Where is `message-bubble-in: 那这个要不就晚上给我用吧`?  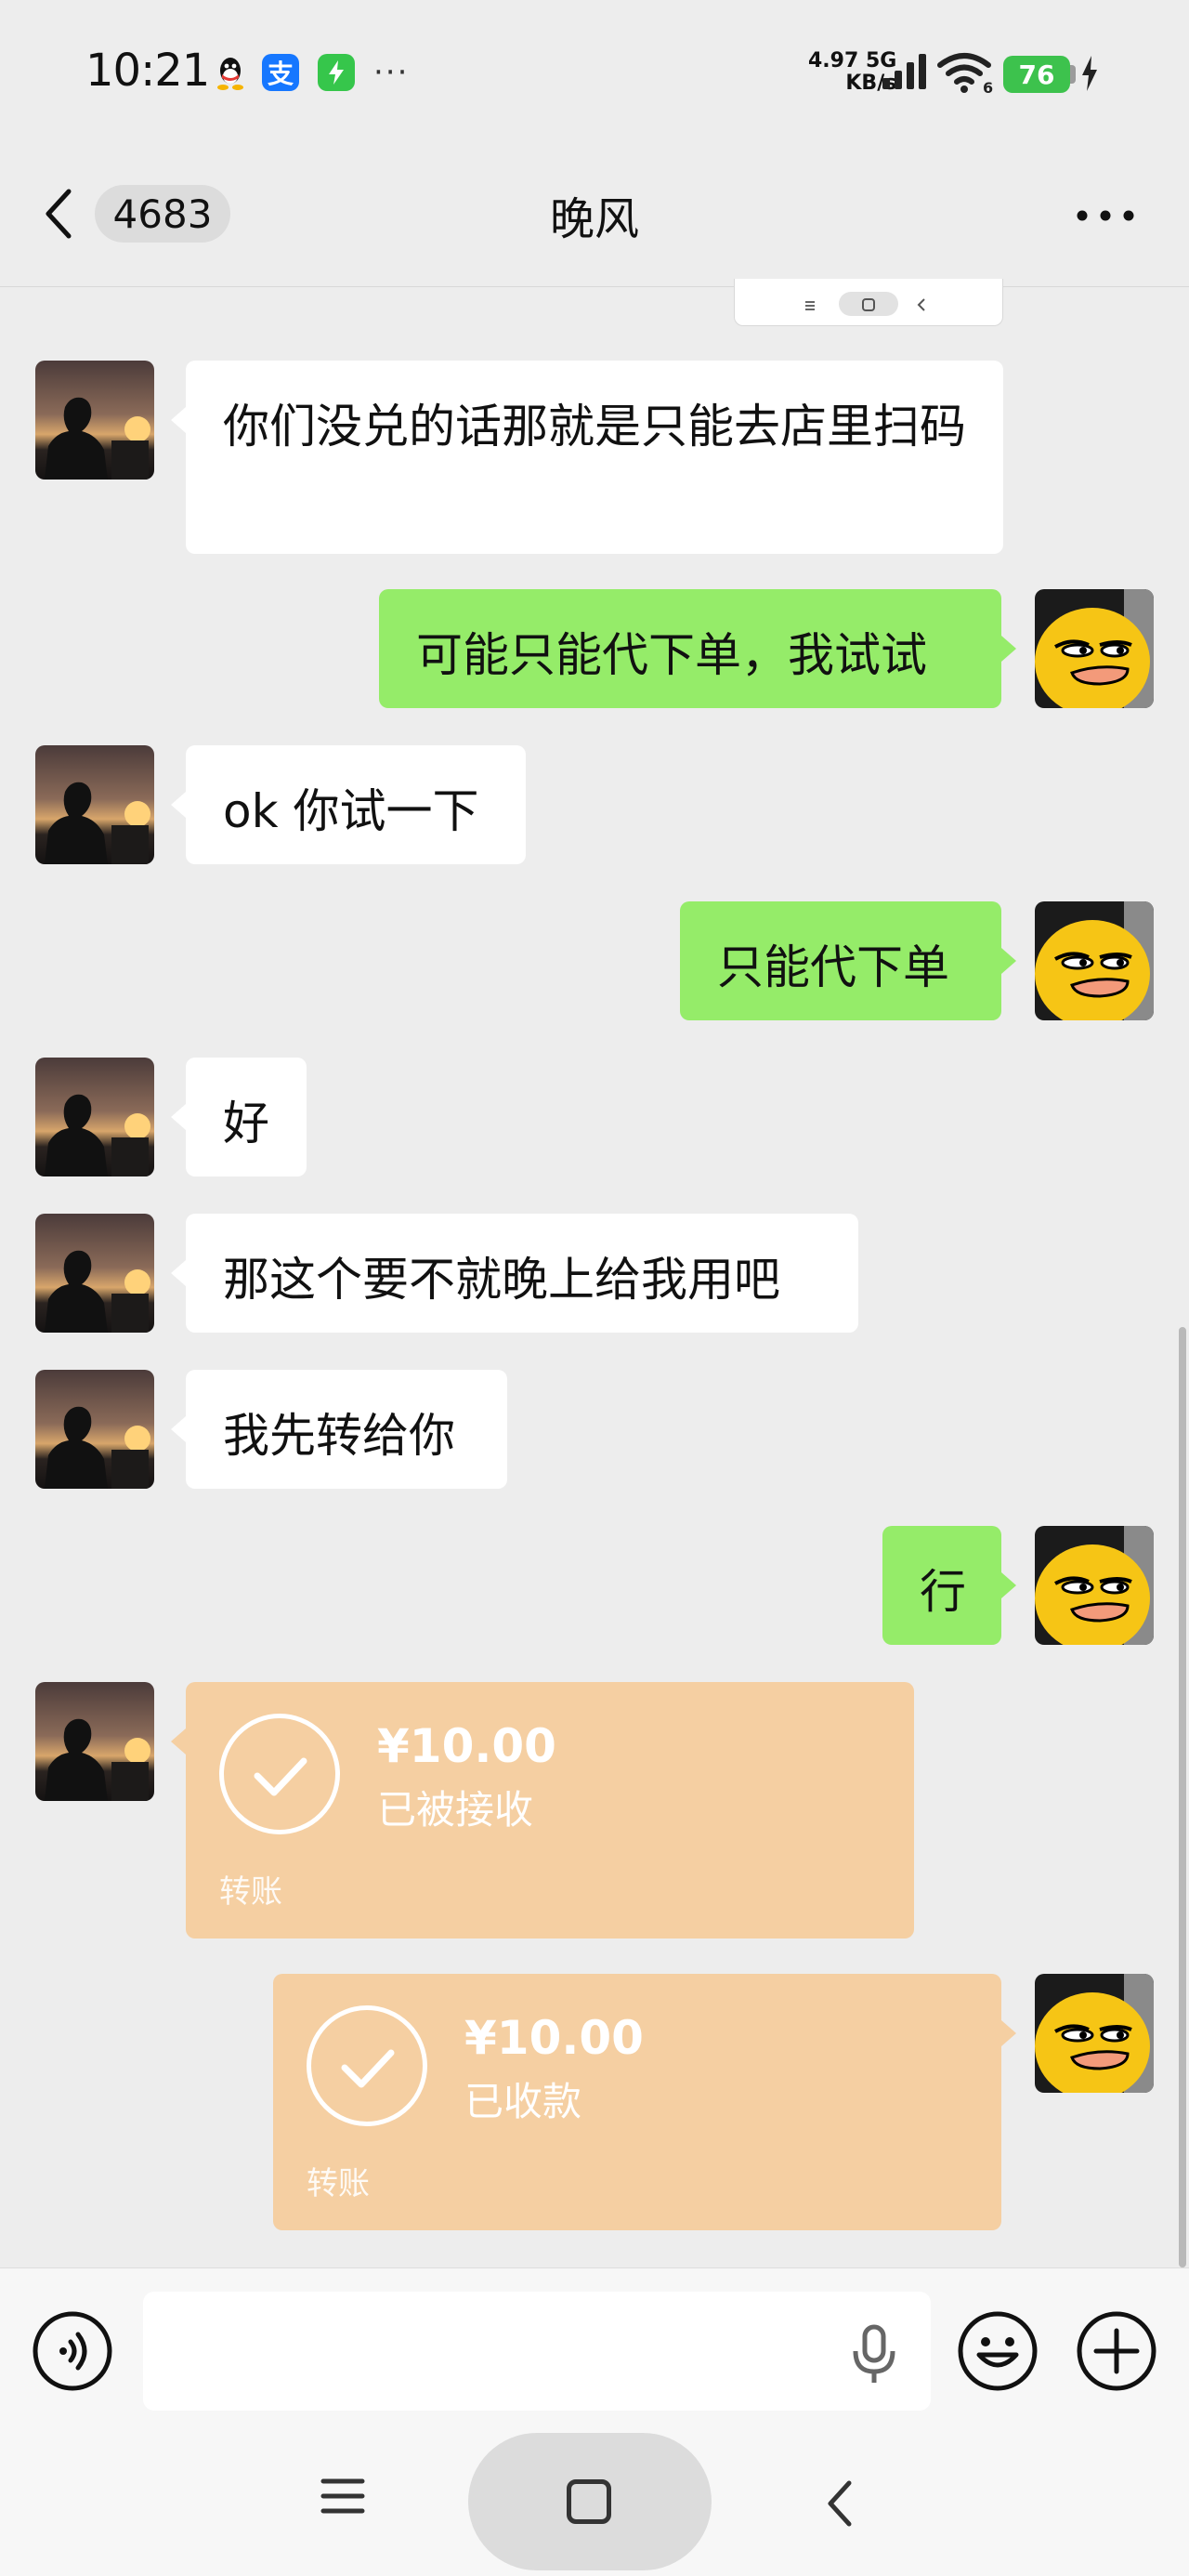 message-bubble-in: 那这个要不就晚上给我用吧 is located at coordinates (522, 1273).